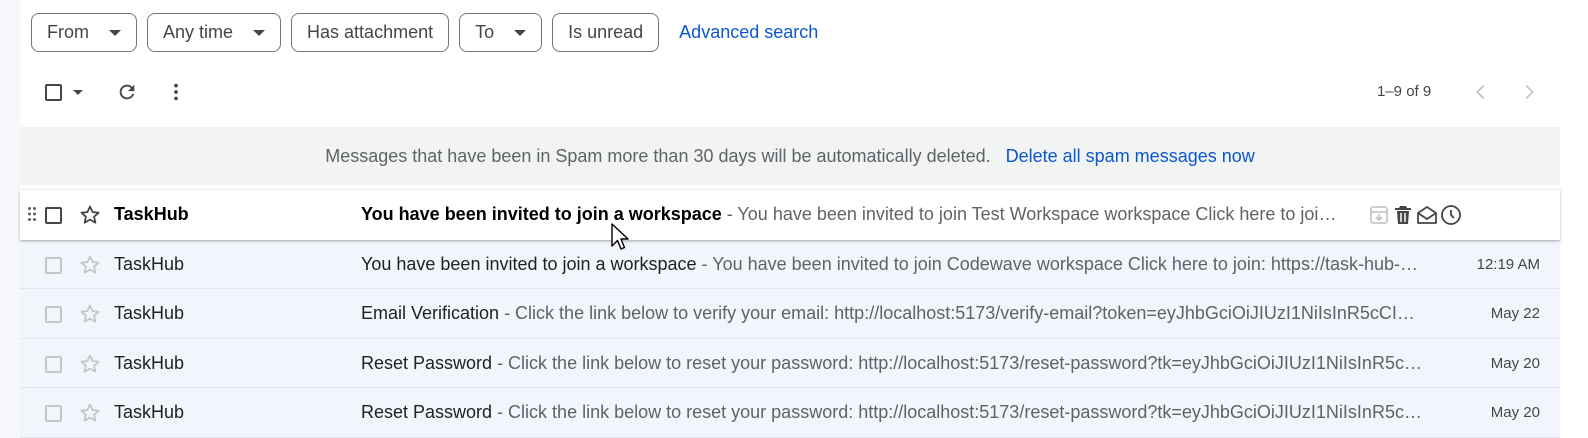 The width and height of the screenshot is (1588, 438). I want to click on delete-all-spam-link: Delete all spam messages now, so click(1130, 156).